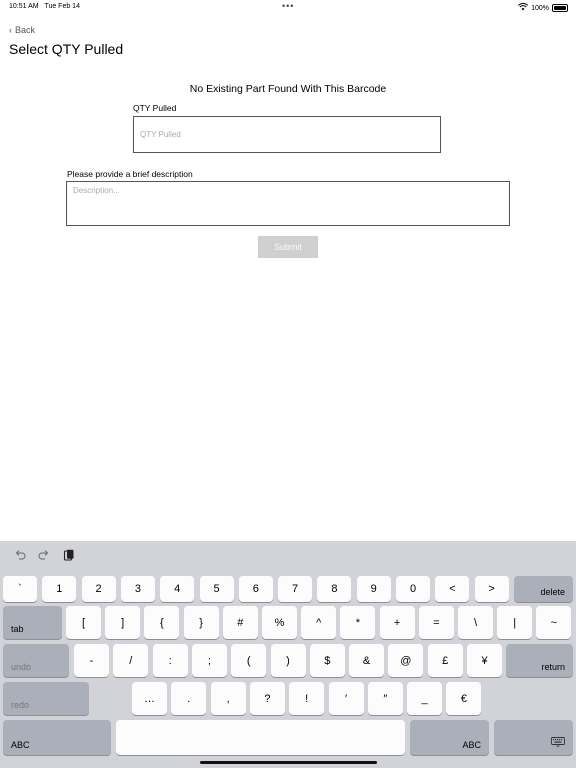 This screenshot has width=576, height=768. Describe the element at coordinates (346, 698) in the screenshot. I see `key: ′` at that location.